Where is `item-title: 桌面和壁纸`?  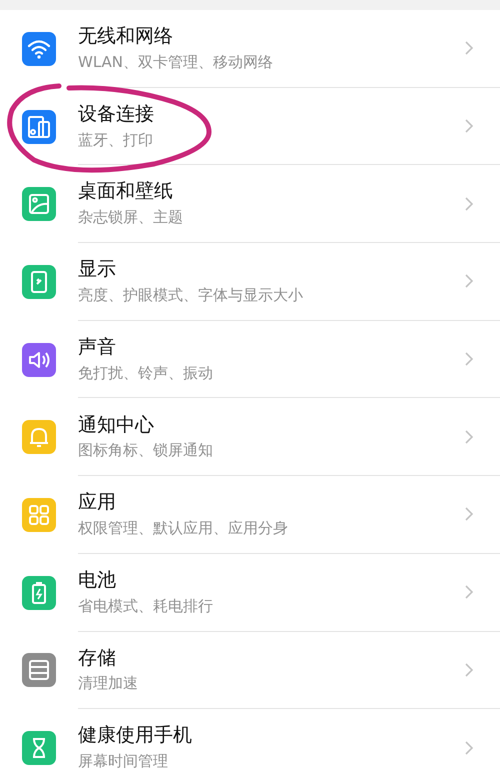
item-title: 桌面和壁纸 is located at coordinates (126, 192).